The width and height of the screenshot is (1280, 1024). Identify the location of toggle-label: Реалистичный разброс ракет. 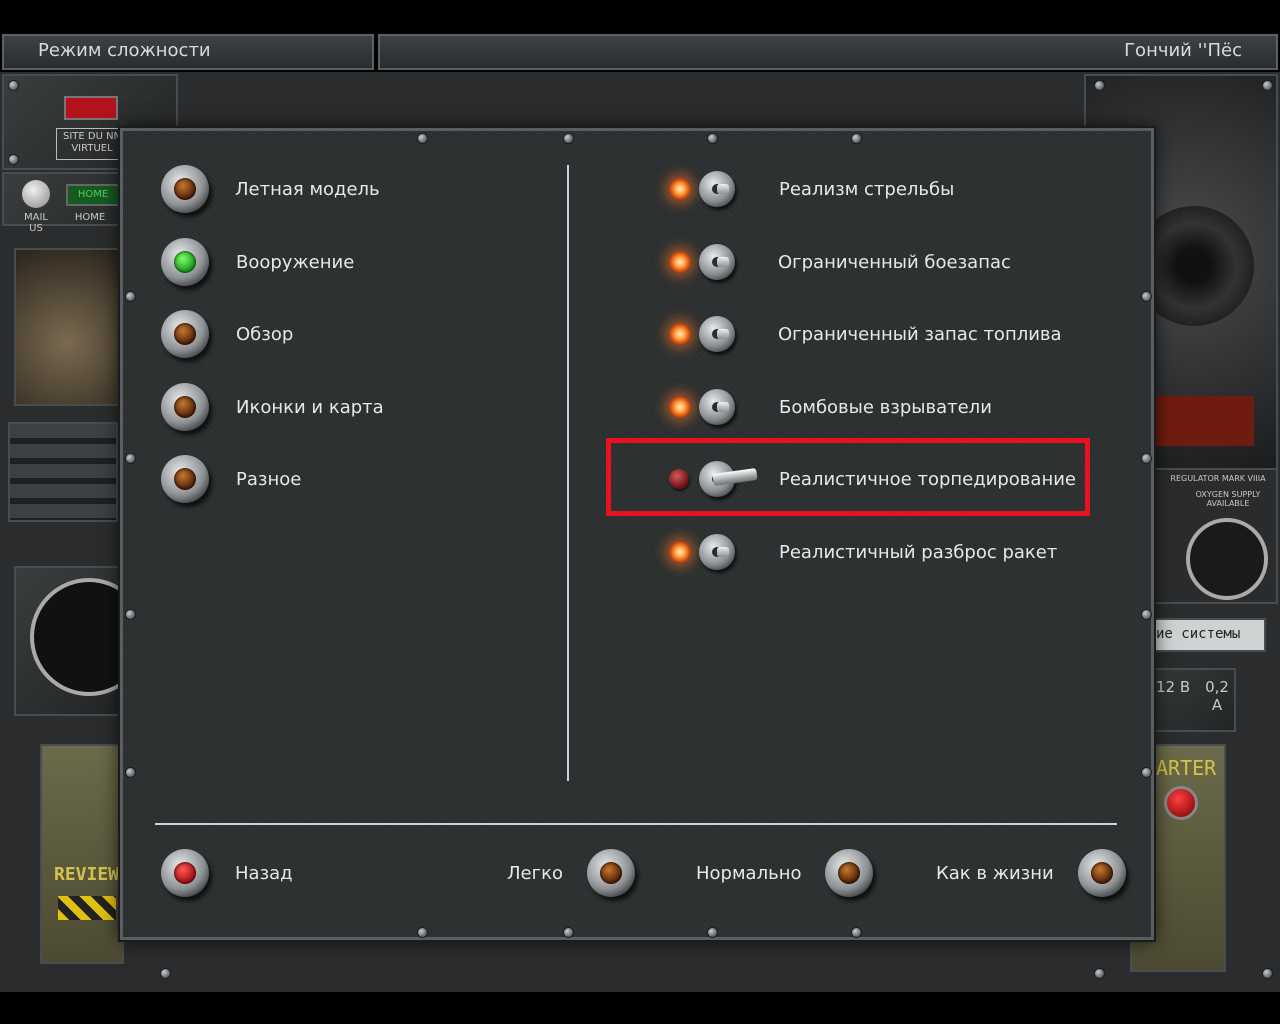
(918, 552).